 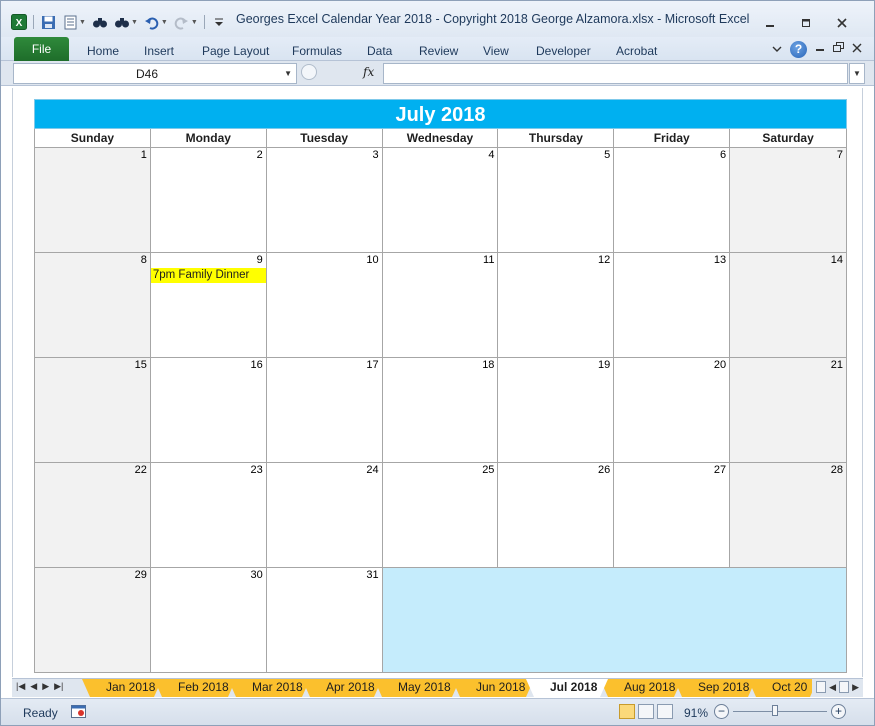 I want to click on day-cell: 1, so click(x=93, y=200).